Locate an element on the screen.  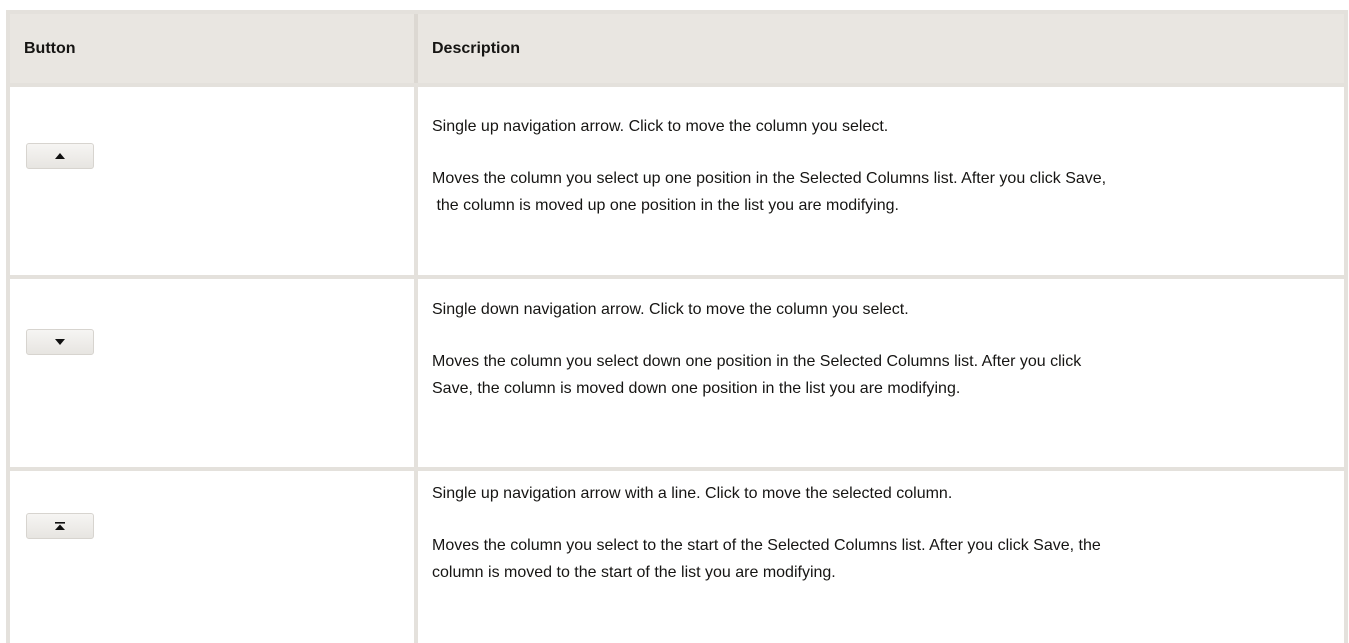
down-arrow-icon is located at coordinates (60, 342).